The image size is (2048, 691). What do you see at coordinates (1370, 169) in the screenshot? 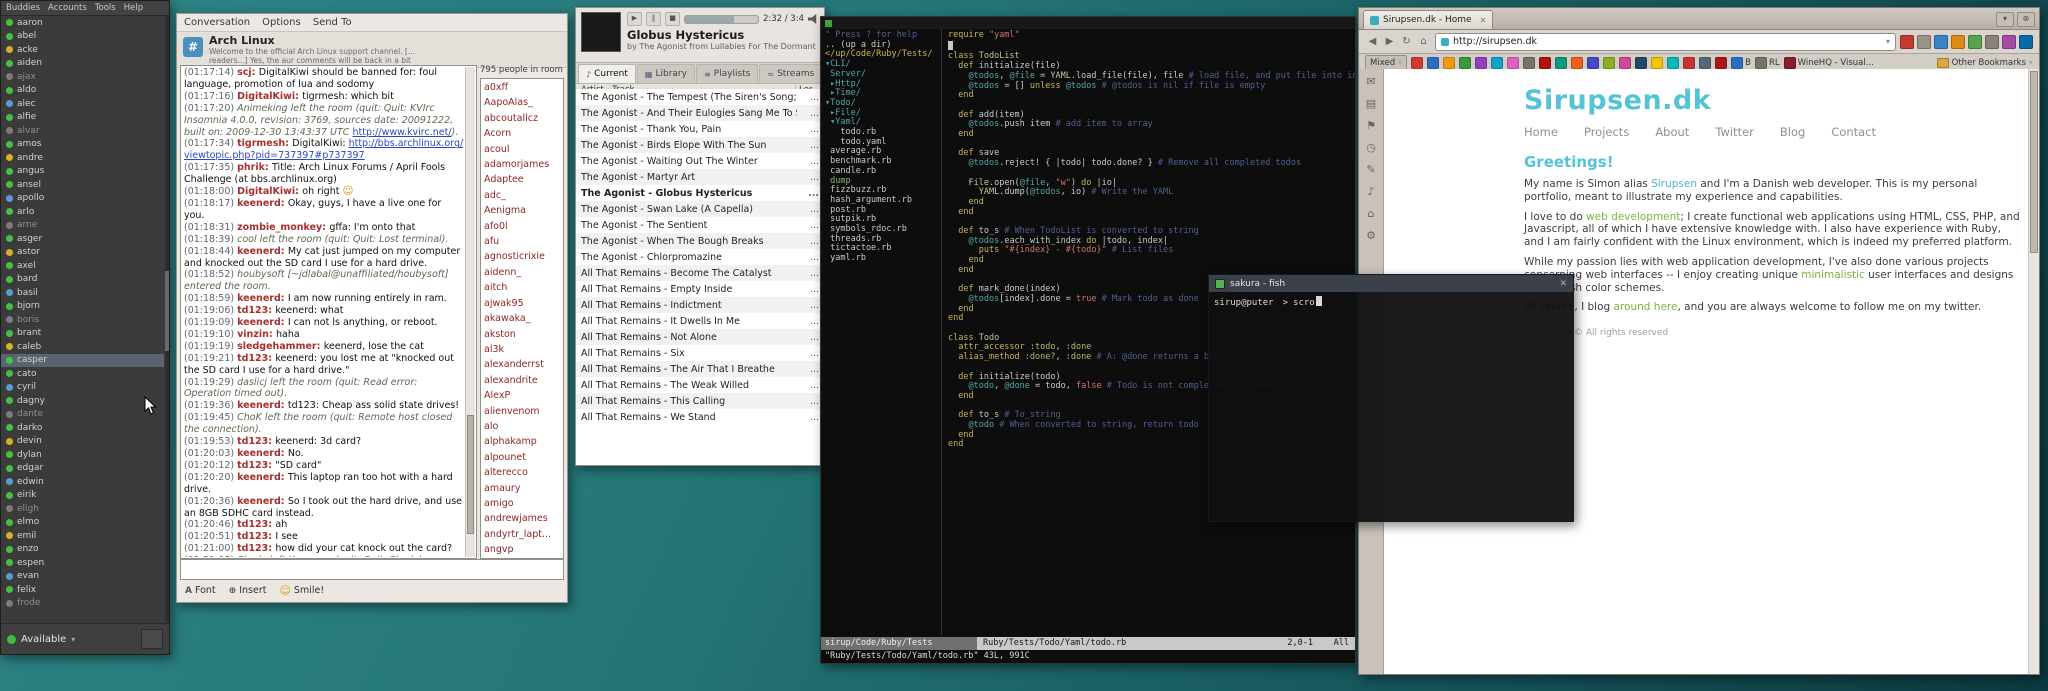
I see `links-panel-icon: ✎` at bounding box center [1370, 169].